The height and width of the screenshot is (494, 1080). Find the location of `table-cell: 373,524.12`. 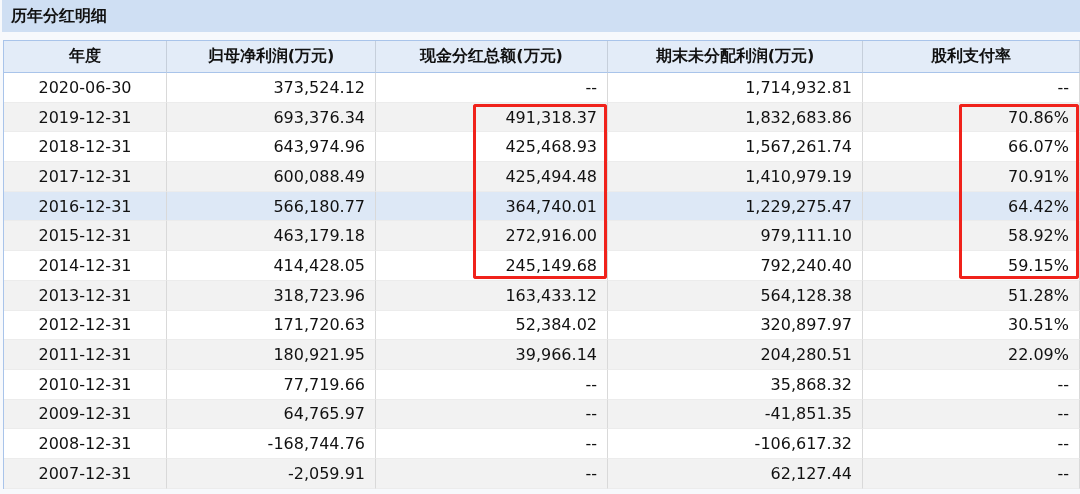

table-cell: 373,524.12 is located at coordinates (271, 88).